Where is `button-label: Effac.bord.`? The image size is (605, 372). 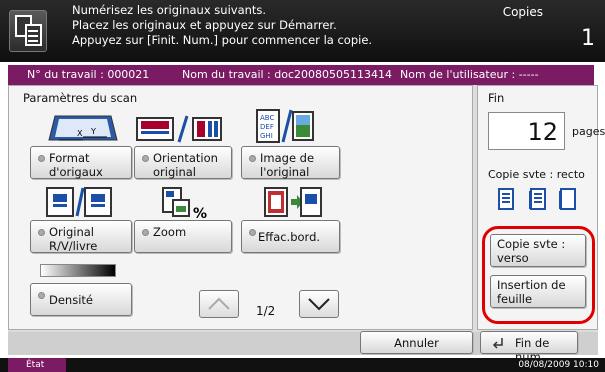
button-label: Effac.bord. is located at coordinates (289, 237).